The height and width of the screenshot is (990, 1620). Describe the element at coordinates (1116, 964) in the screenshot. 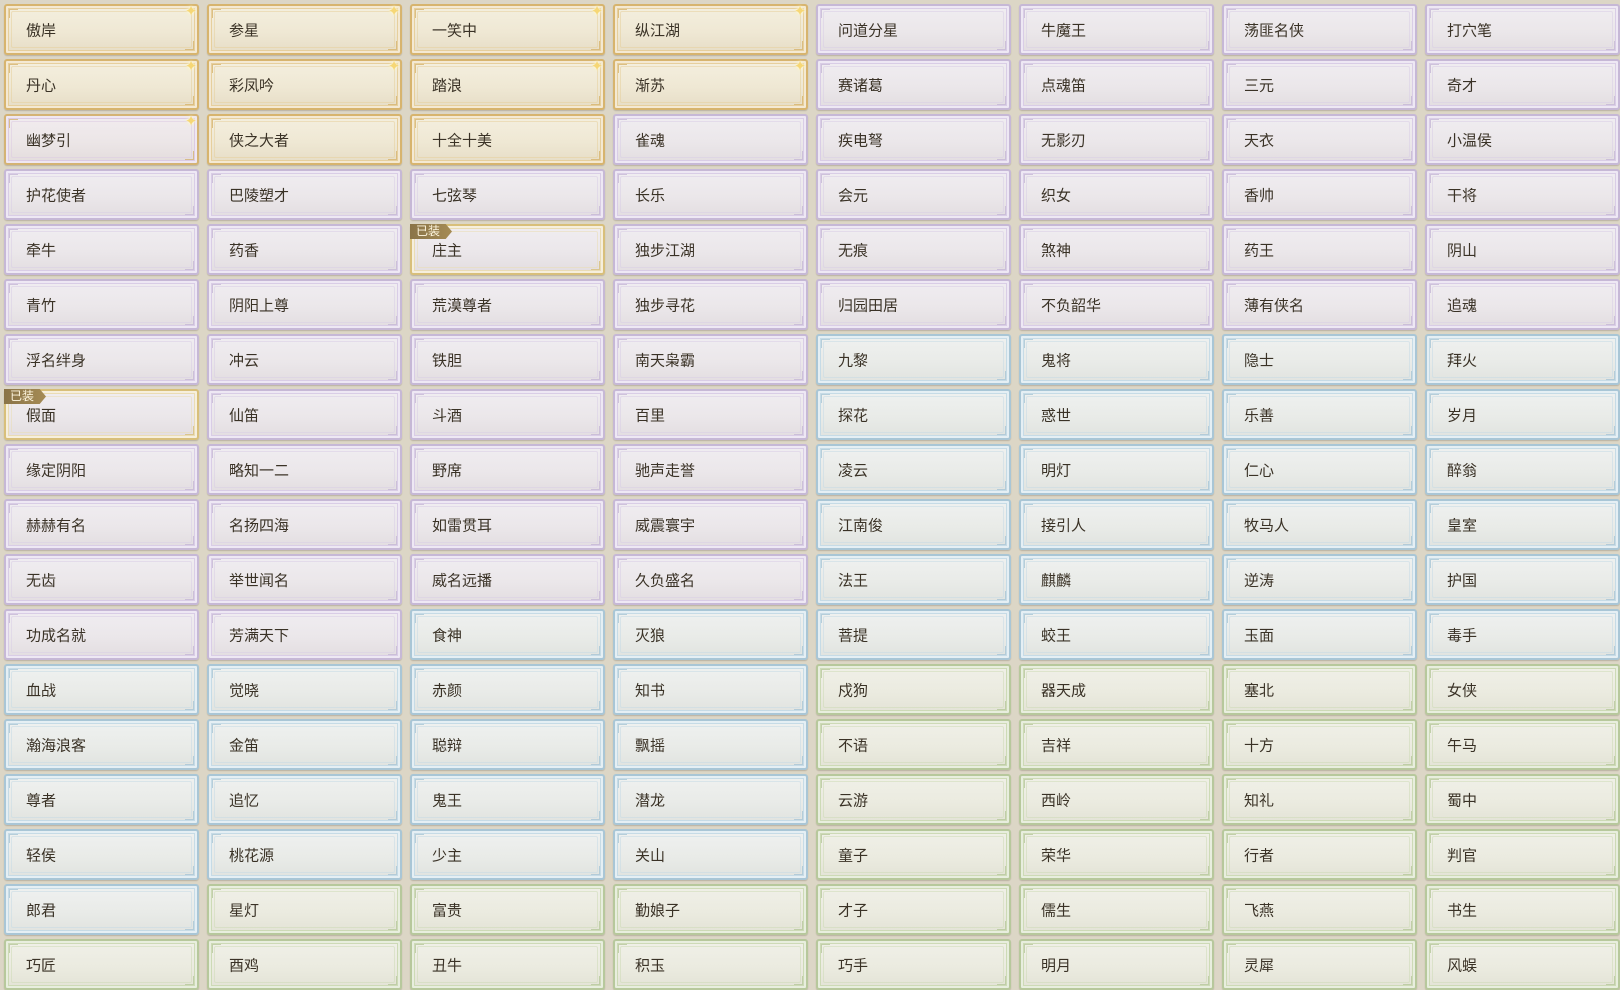

I see `title-card: 明月` at that location.